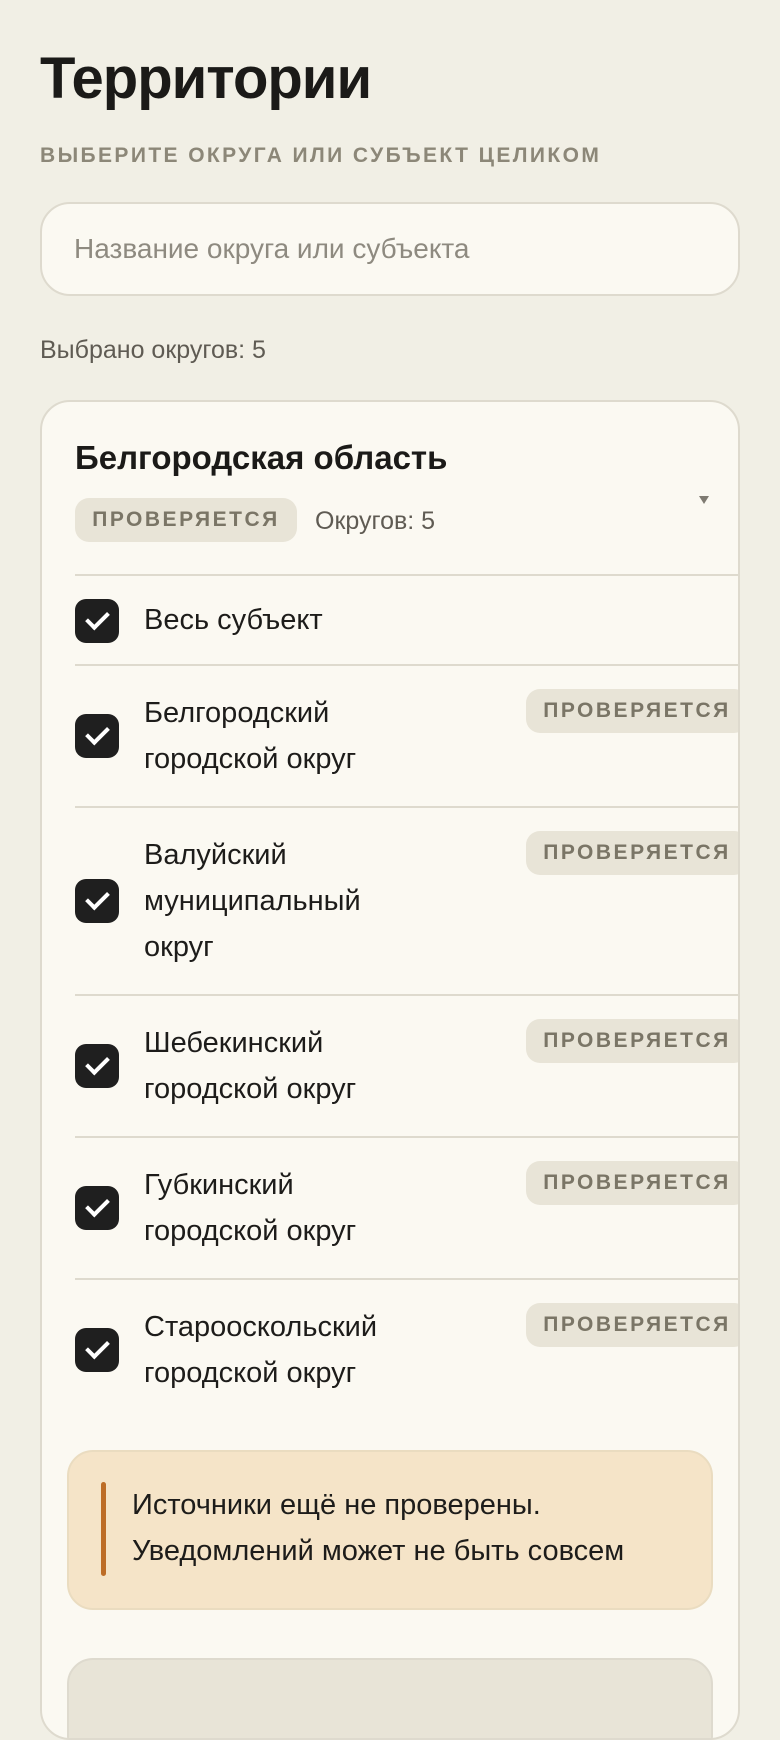  What do you see at coordinates (233, 620) in the screenshot?
I see `whole-subject-label: Весь субъект` at bounding box center [233, 620].